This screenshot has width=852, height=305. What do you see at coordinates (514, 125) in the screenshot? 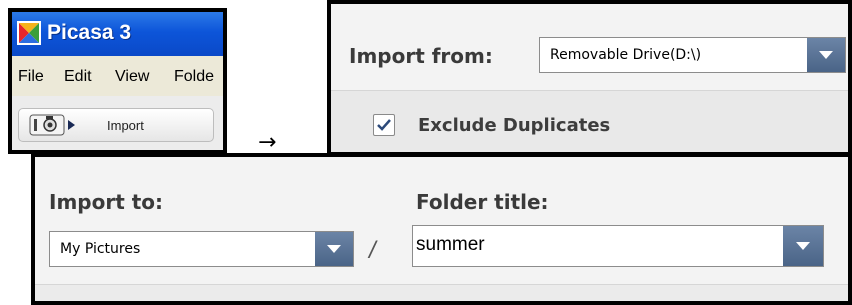
I see `exclude-duplicates-label: Exclude Duplicates` at bounding box center [514, 125].